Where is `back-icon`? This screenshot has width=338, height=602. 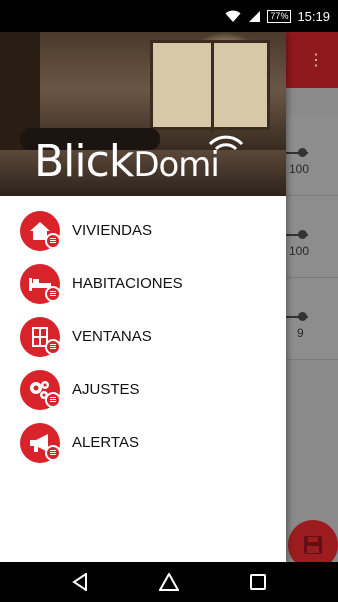 back-icon is located at coordinates (80, 582).